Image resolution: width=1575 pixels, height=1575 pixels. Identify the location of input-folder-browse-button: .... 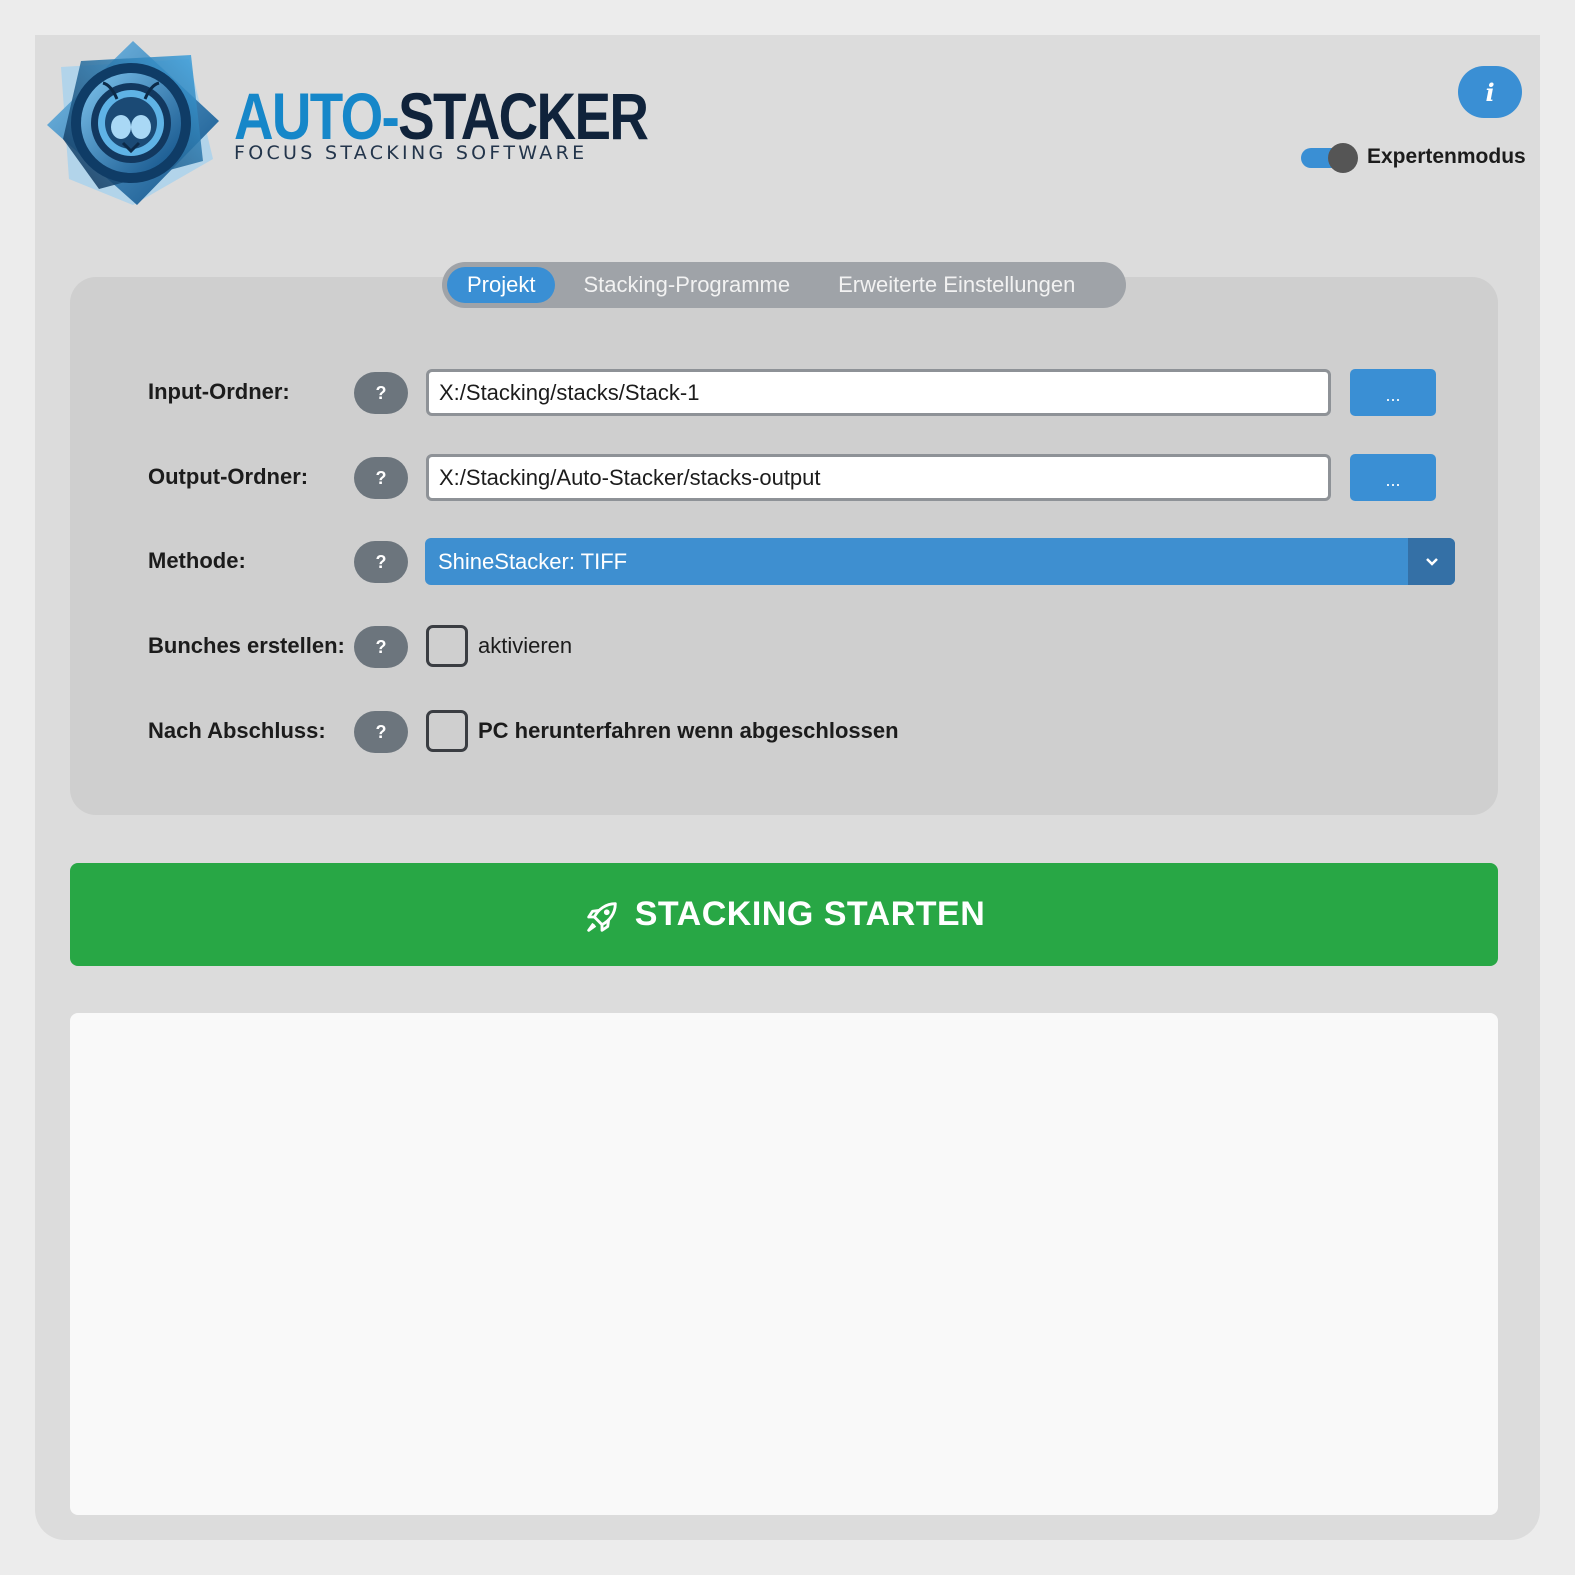
(1393, 392).